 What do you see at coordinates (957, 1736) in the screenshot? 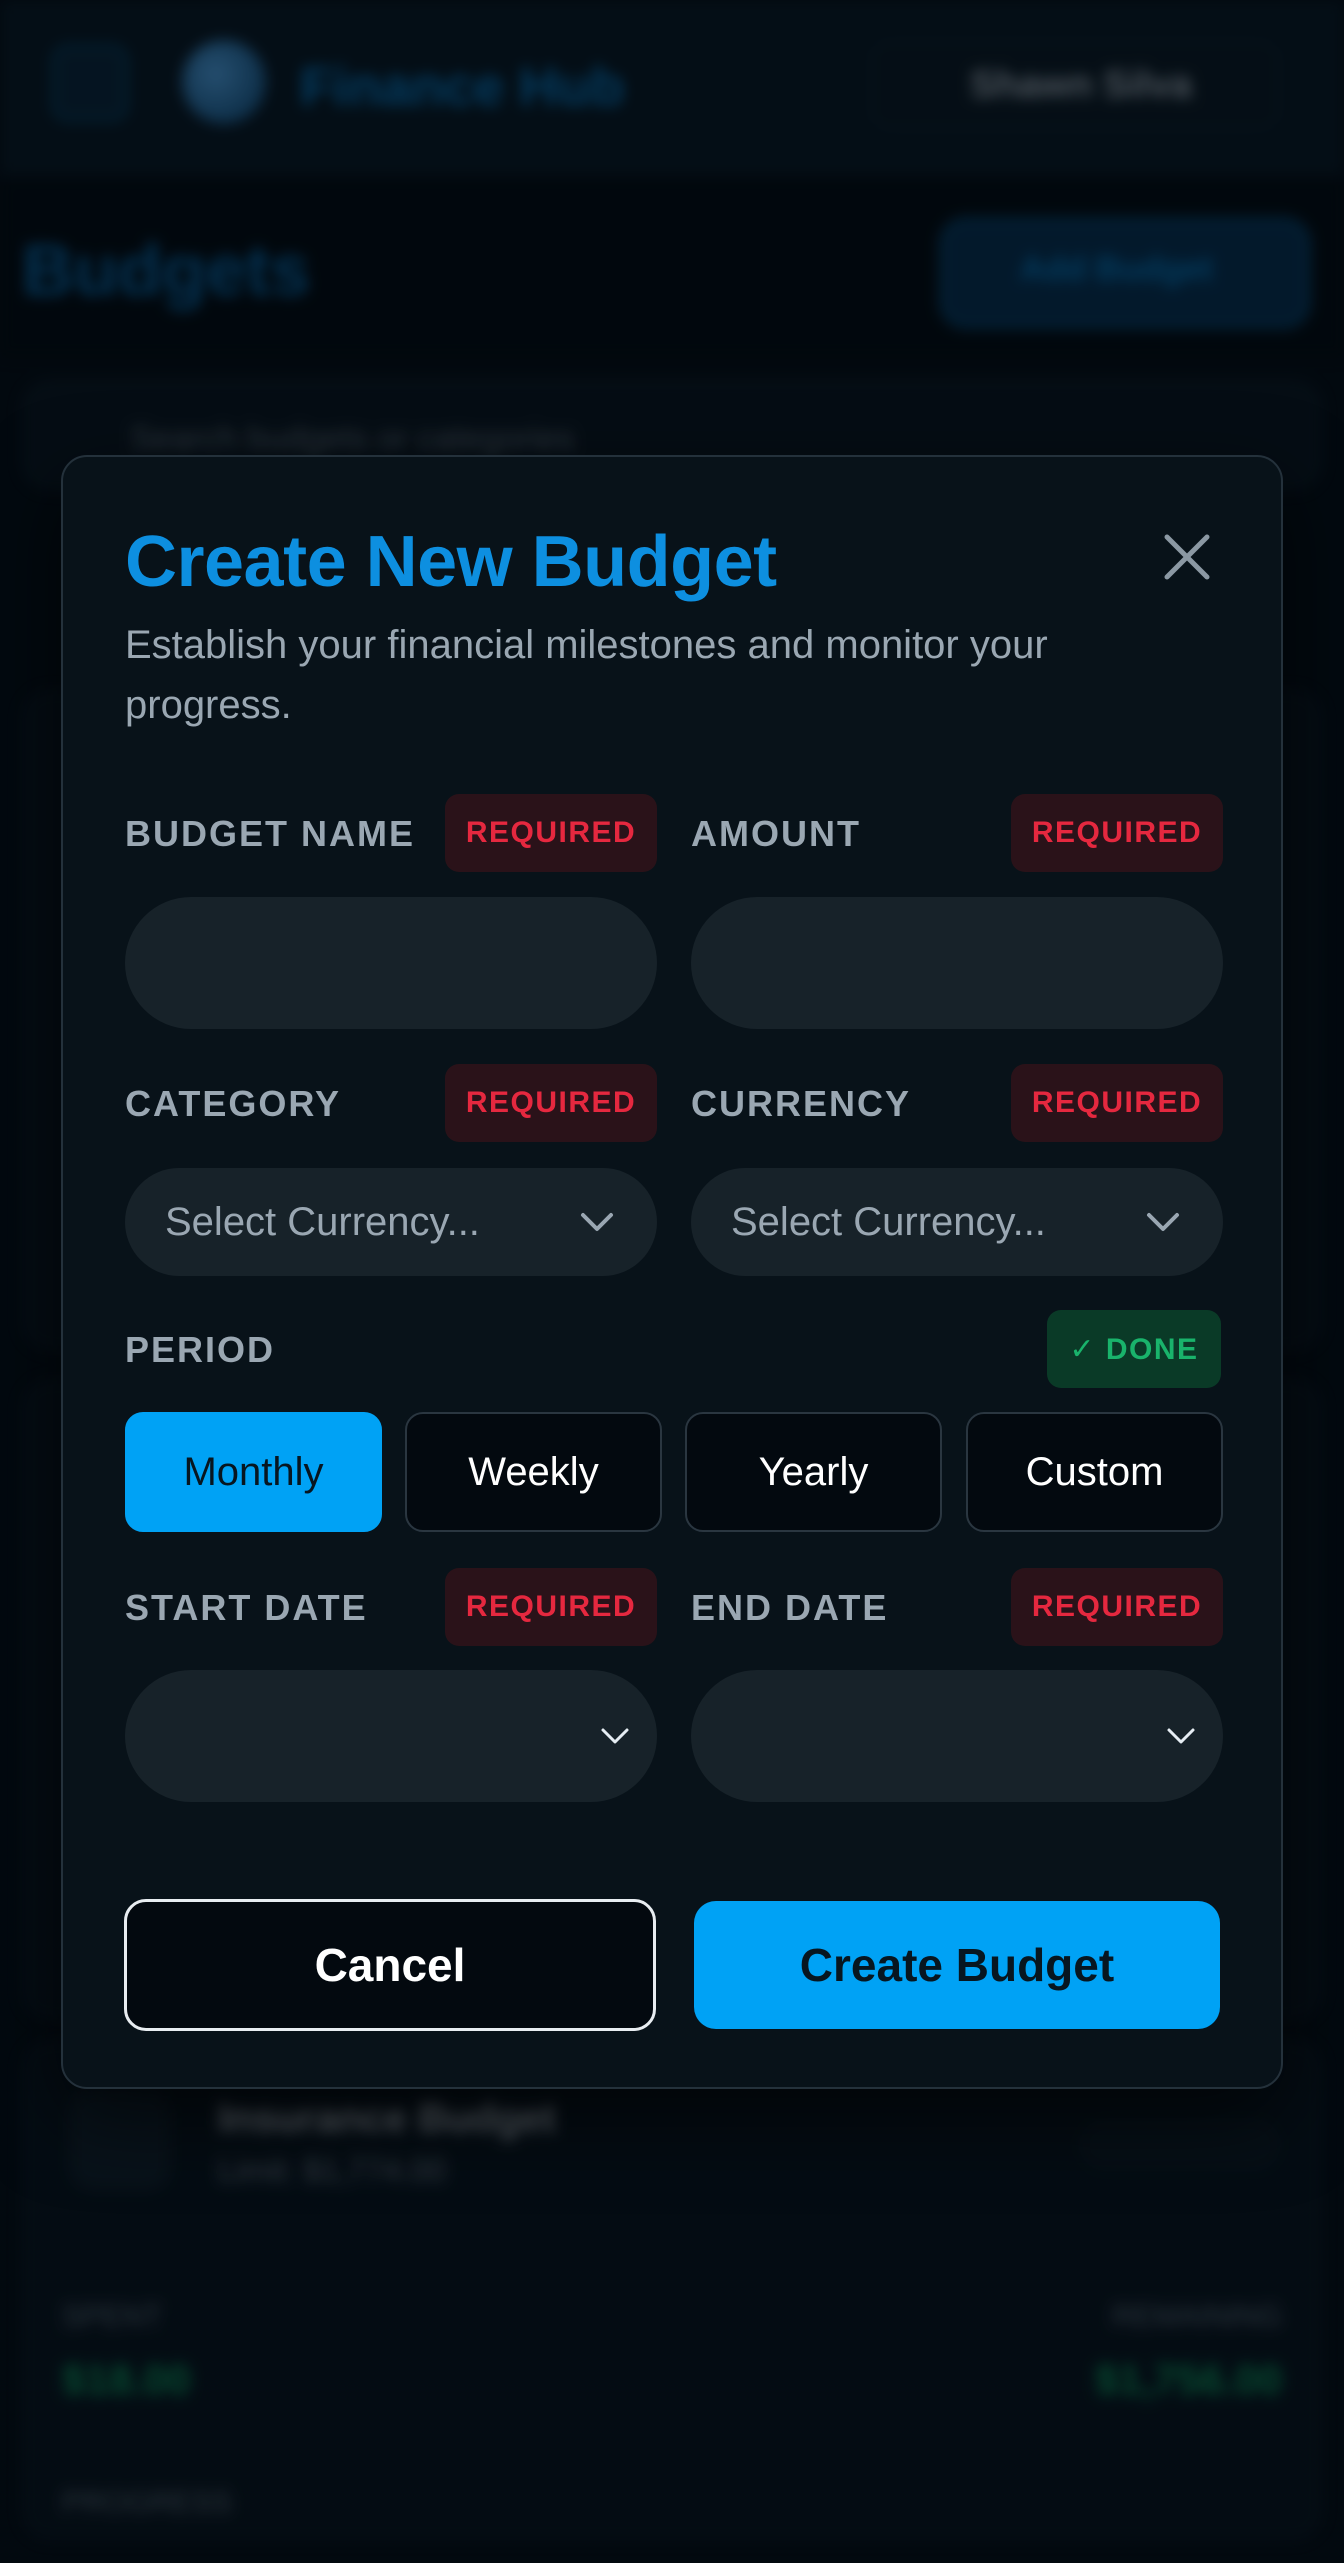
I see `end-date-picker` at bounding box center [957, 1736].